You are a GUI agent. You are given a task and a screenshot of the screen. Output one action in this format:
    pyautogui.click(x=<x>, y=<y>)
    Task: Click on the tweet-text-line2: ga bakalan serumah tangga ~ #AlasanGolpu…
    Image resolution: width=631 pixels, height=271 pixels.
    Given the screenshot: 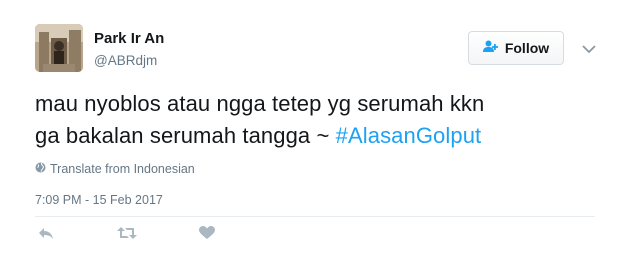 What is the action you would take?
    pyautogui.click(x=325, y=136)
    